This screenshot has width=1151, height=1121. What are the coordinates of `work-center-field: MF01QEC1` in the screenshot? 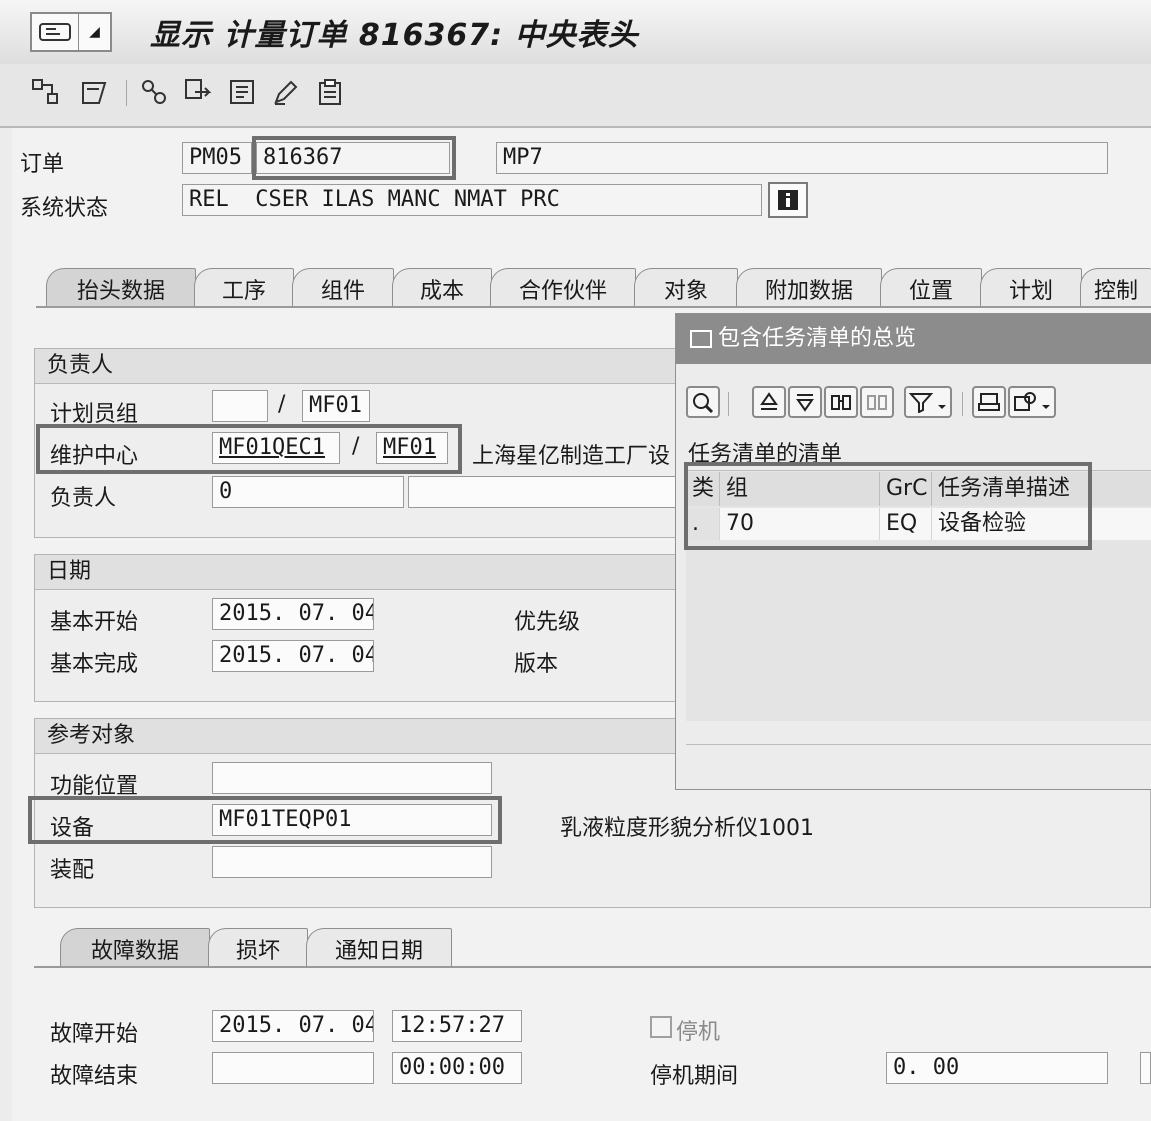 It's located at (276, 448).